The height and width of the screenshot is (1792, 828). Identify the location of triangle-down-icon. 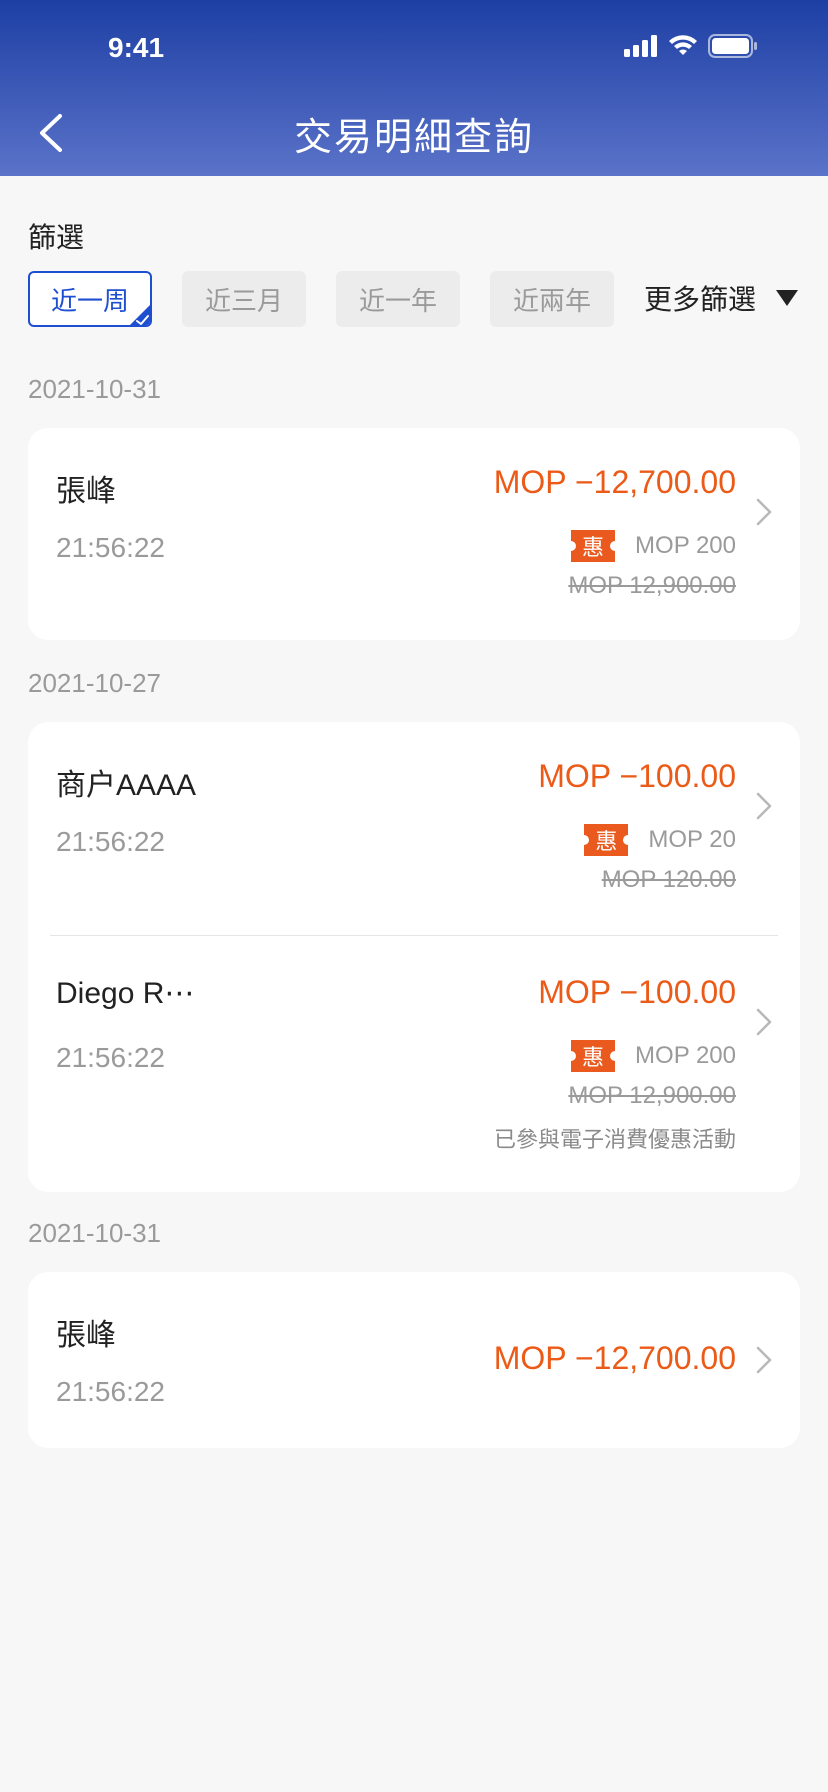
(787, 298).